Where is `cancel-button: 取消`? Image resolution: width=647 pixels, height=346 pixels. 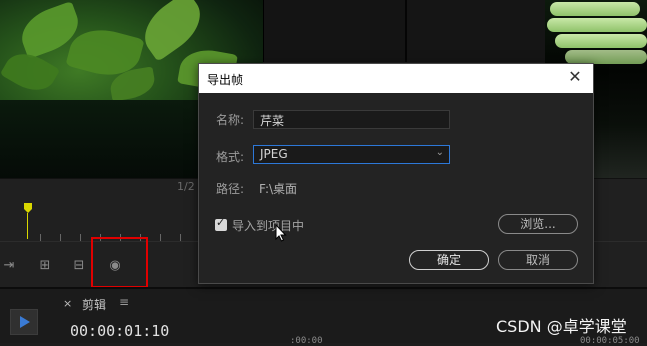 cancel-button: 取消 is located at coordinates (538, 260).